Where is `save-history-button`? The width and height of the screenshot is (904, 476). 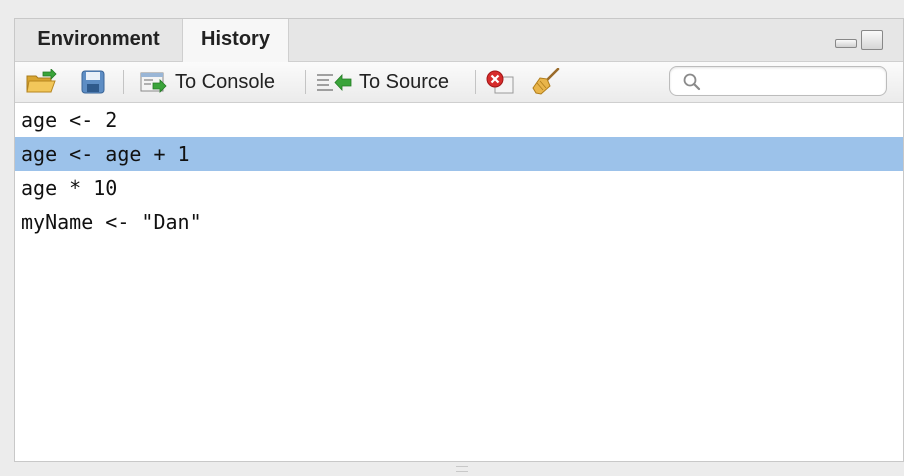 save-history-button is located at coordinates (93, 82).